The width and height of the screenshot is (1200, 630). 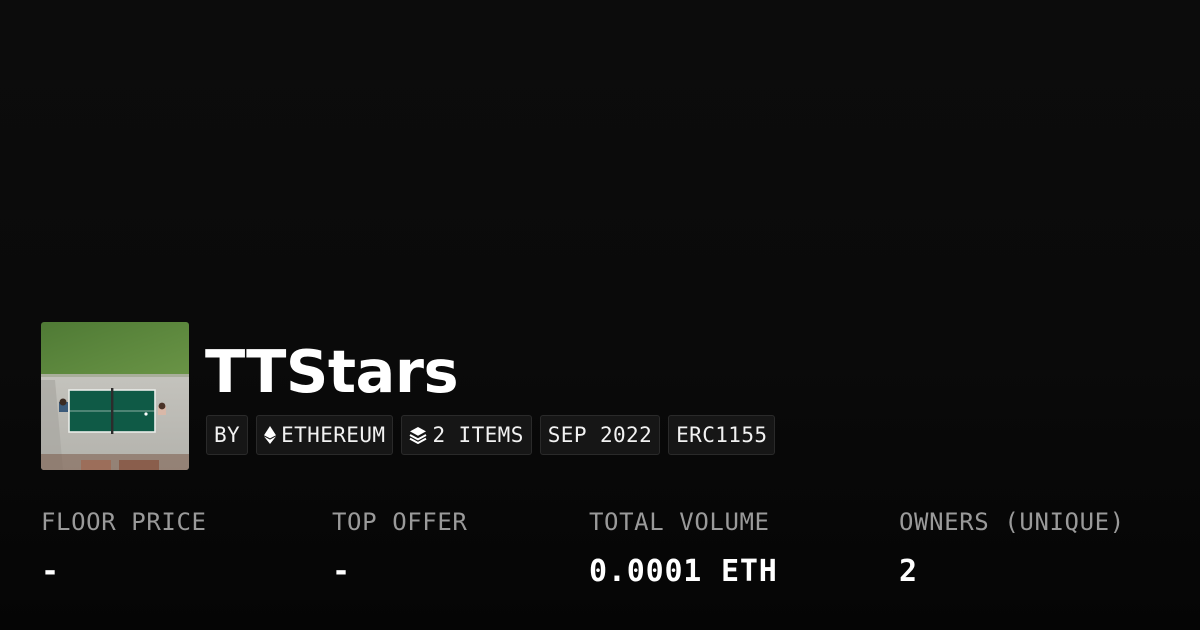 What do you see at coordinates (333, 435) in the screenshot?
I see `chain-badge-label: ETHEREUM` at bounding box center [333, 435].